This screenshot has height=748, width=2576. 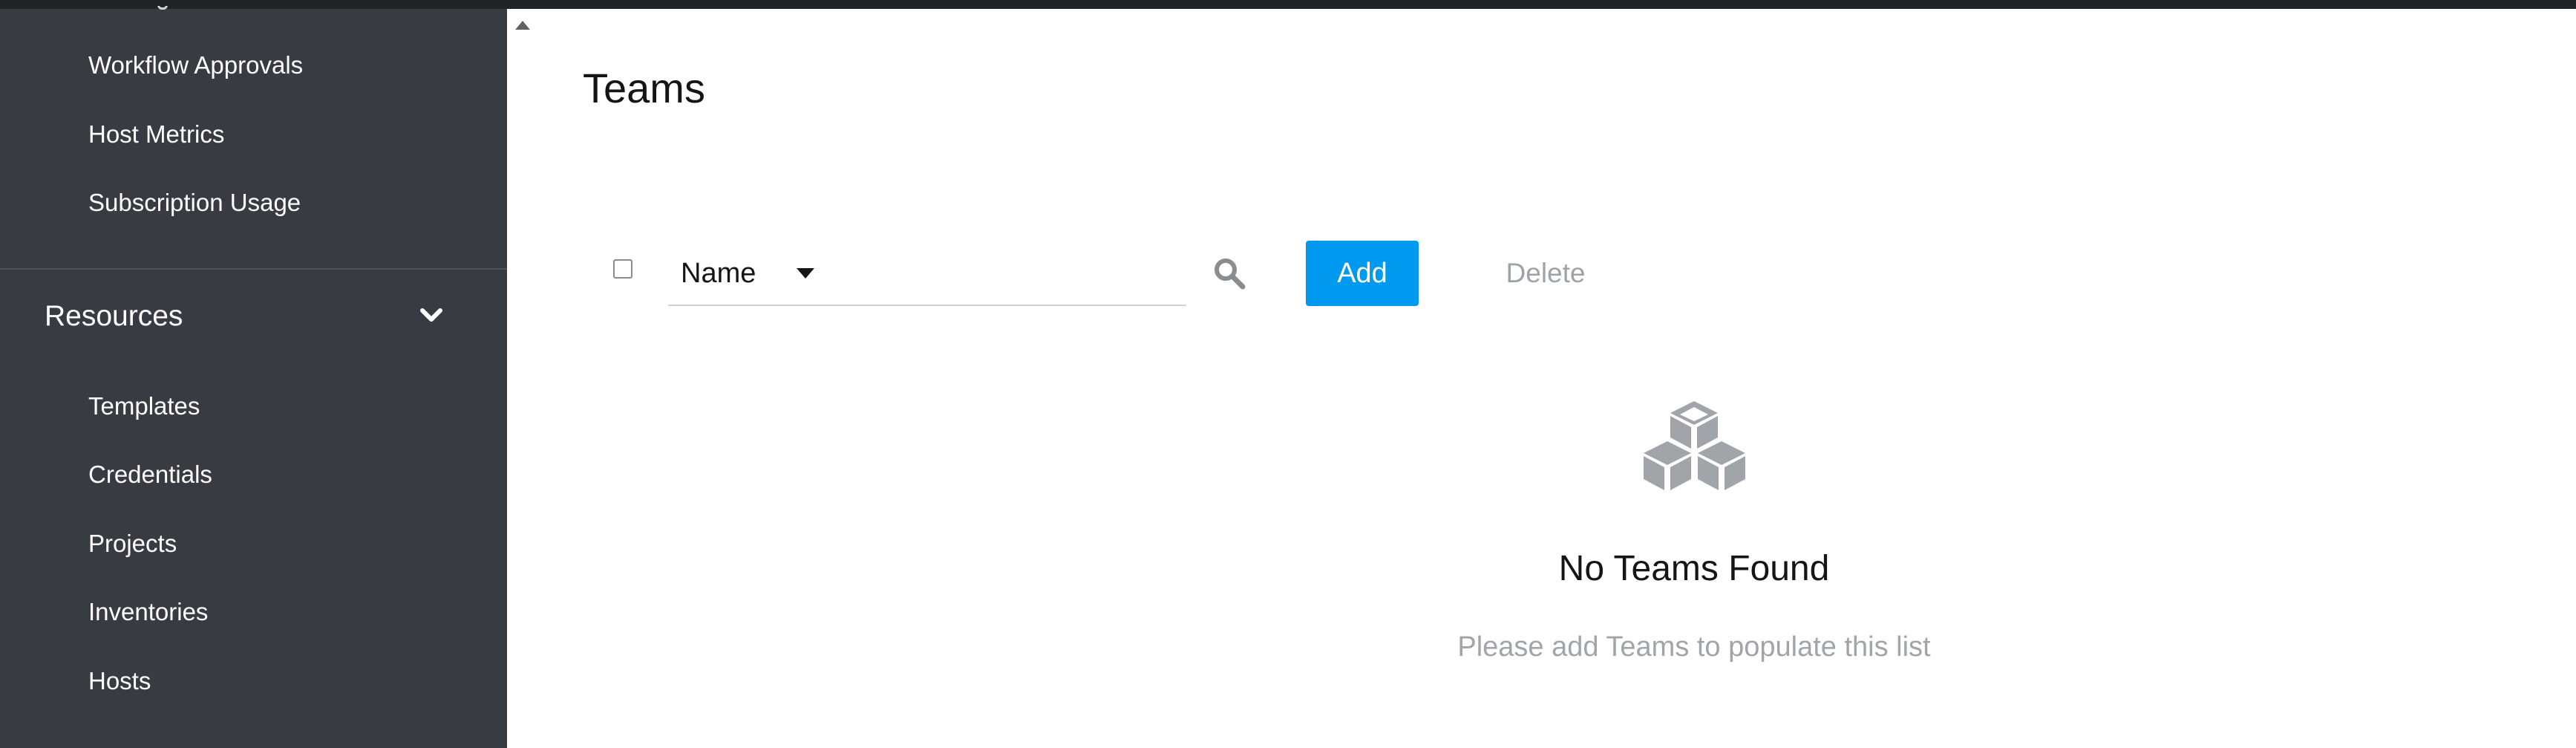 I want to click on sidebar-item-subscription-usage: Subscription Usage, so click(x=194, y=203).